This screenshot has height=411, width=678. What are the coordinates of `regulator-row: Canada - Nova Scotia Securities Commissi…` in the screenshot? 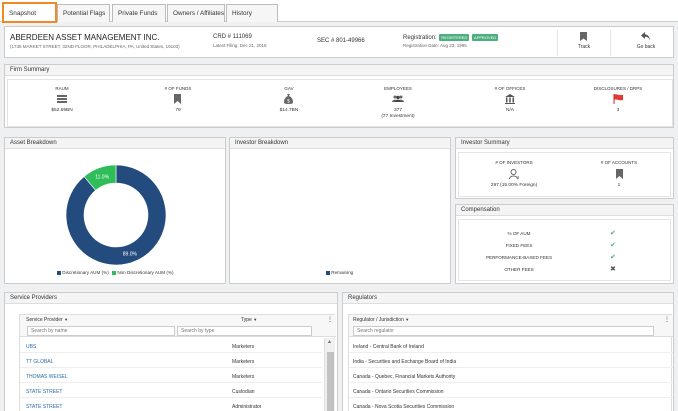 It's located at (404, 407).